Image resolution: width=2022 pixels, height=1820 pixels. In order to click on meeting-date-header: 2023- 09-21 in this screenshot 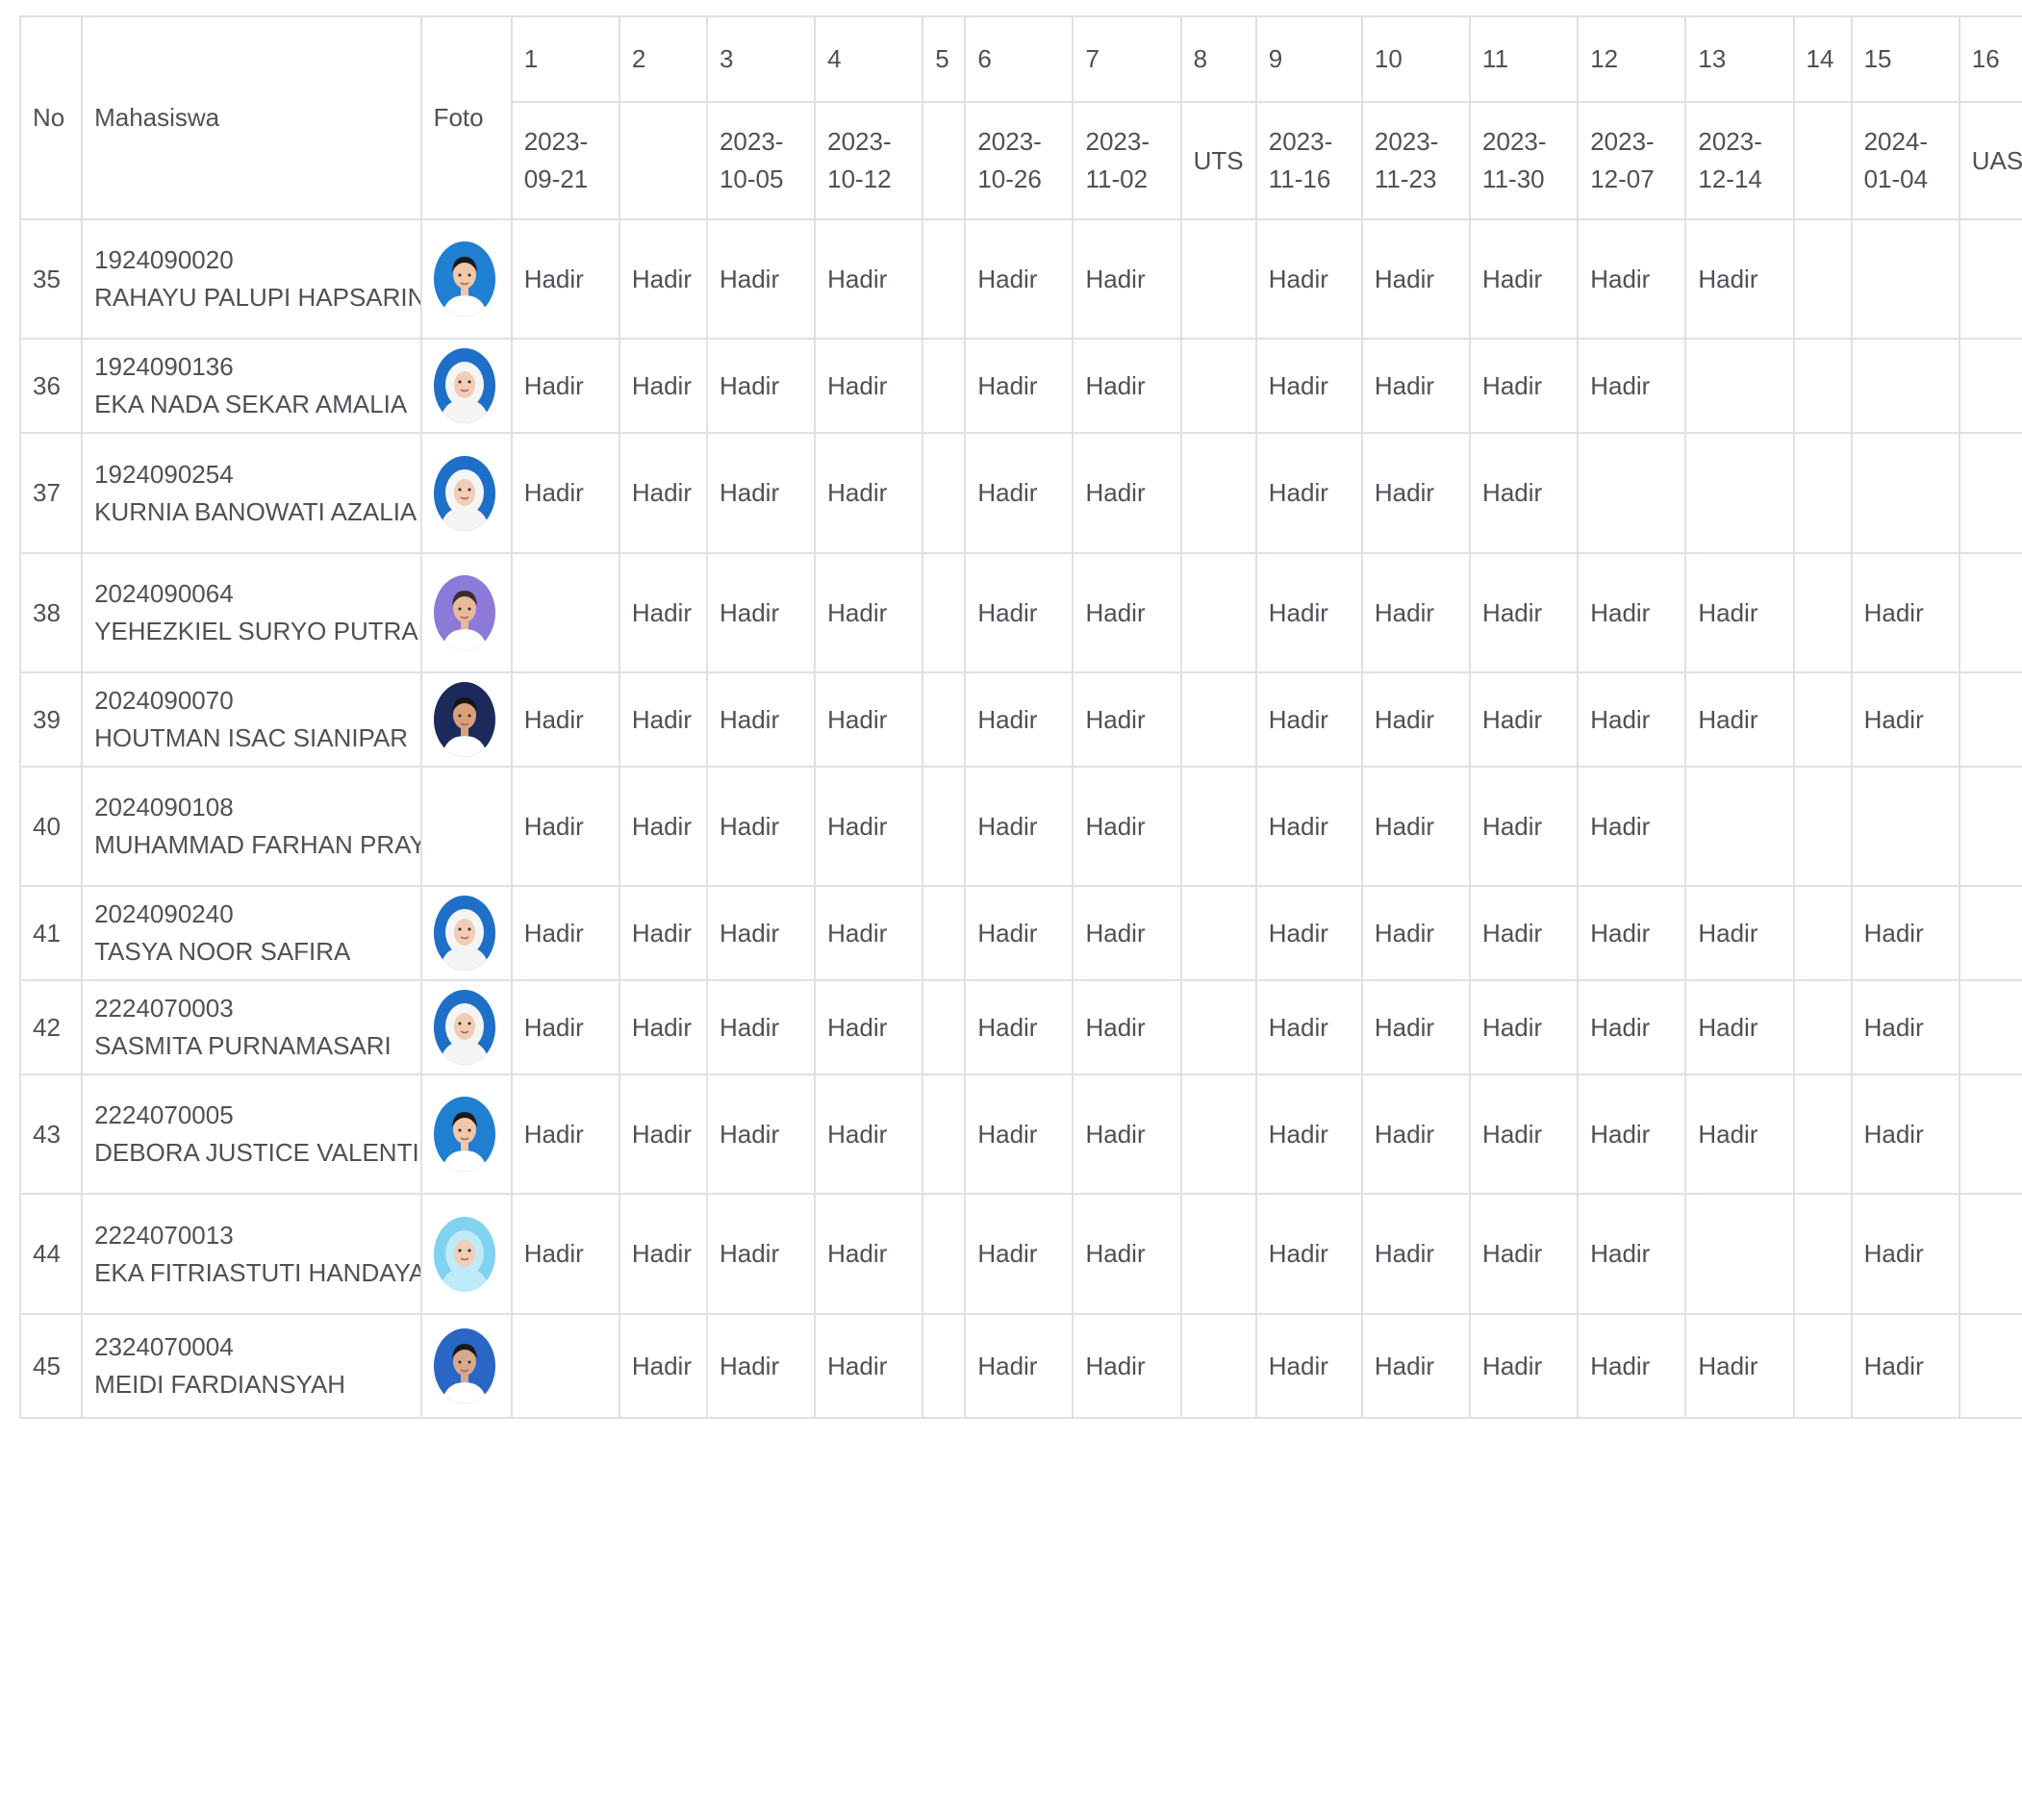, I will do `click(565, 160)`.